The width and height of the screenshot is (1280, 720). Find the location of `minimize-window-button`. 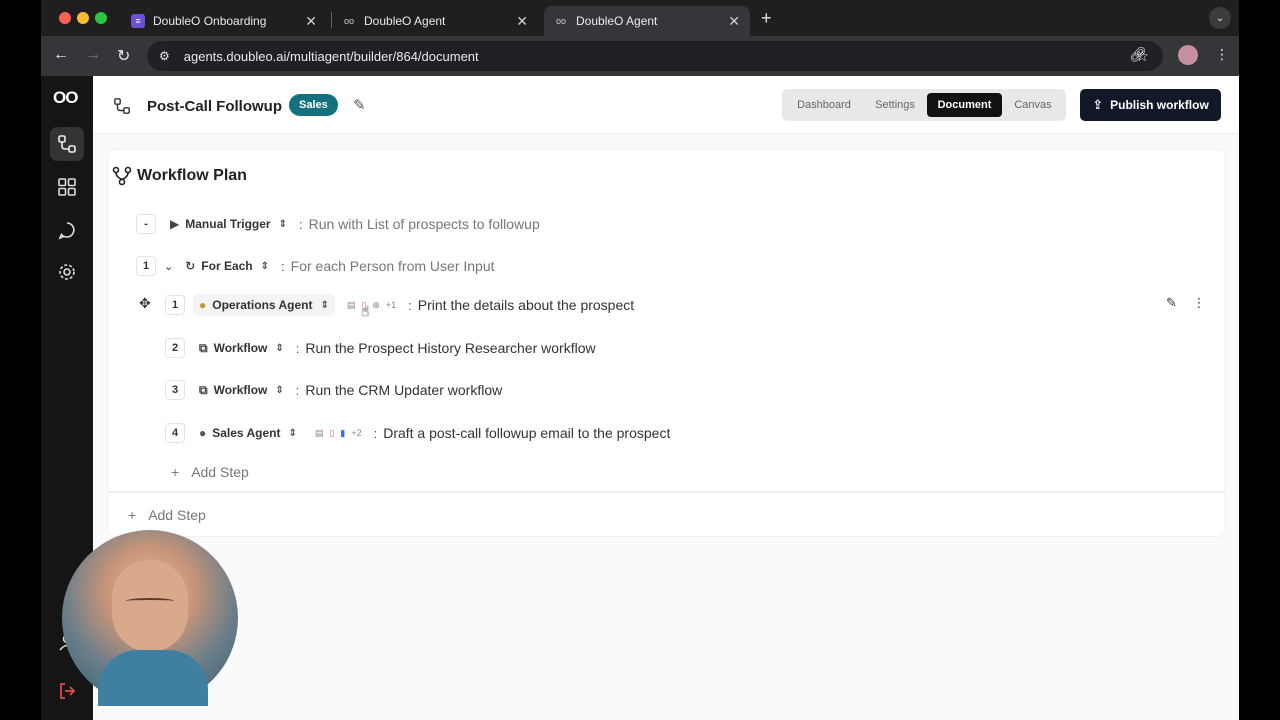

minimize-window-button is located at coordinates (83, 18).